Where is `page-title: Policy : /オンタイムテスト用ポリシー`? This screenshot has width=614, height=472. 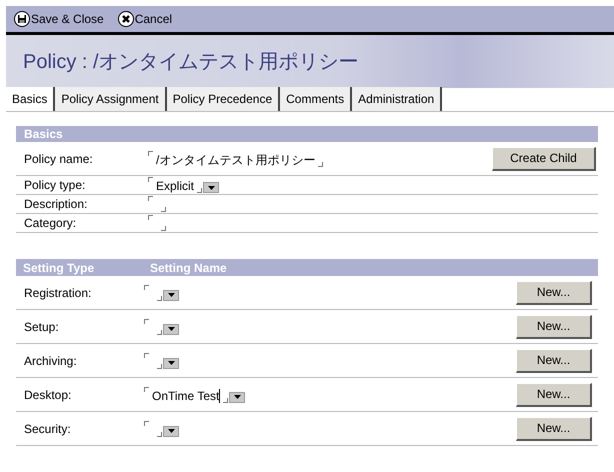 page-title: Policy : /オンタイムテスト用ポリシー is located at coordinates (191, 62).